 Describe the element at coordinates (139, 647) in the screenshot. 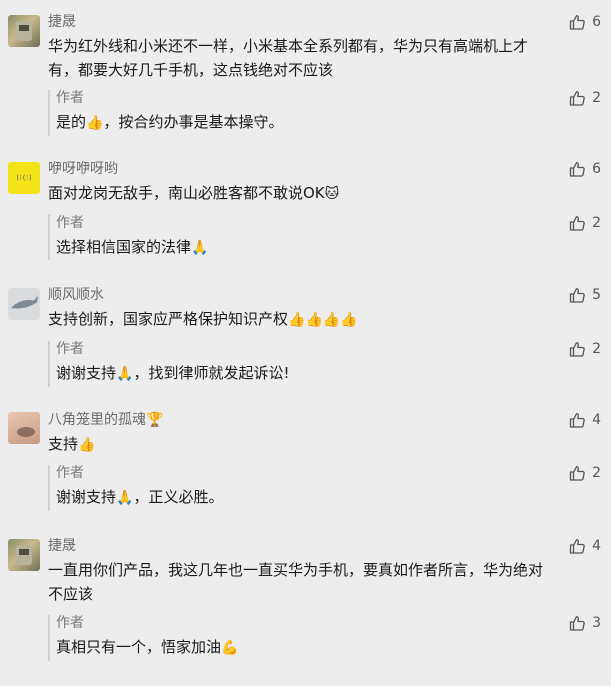

I see `reply-text-part: 真相只有一个，悟家加油` at that location.